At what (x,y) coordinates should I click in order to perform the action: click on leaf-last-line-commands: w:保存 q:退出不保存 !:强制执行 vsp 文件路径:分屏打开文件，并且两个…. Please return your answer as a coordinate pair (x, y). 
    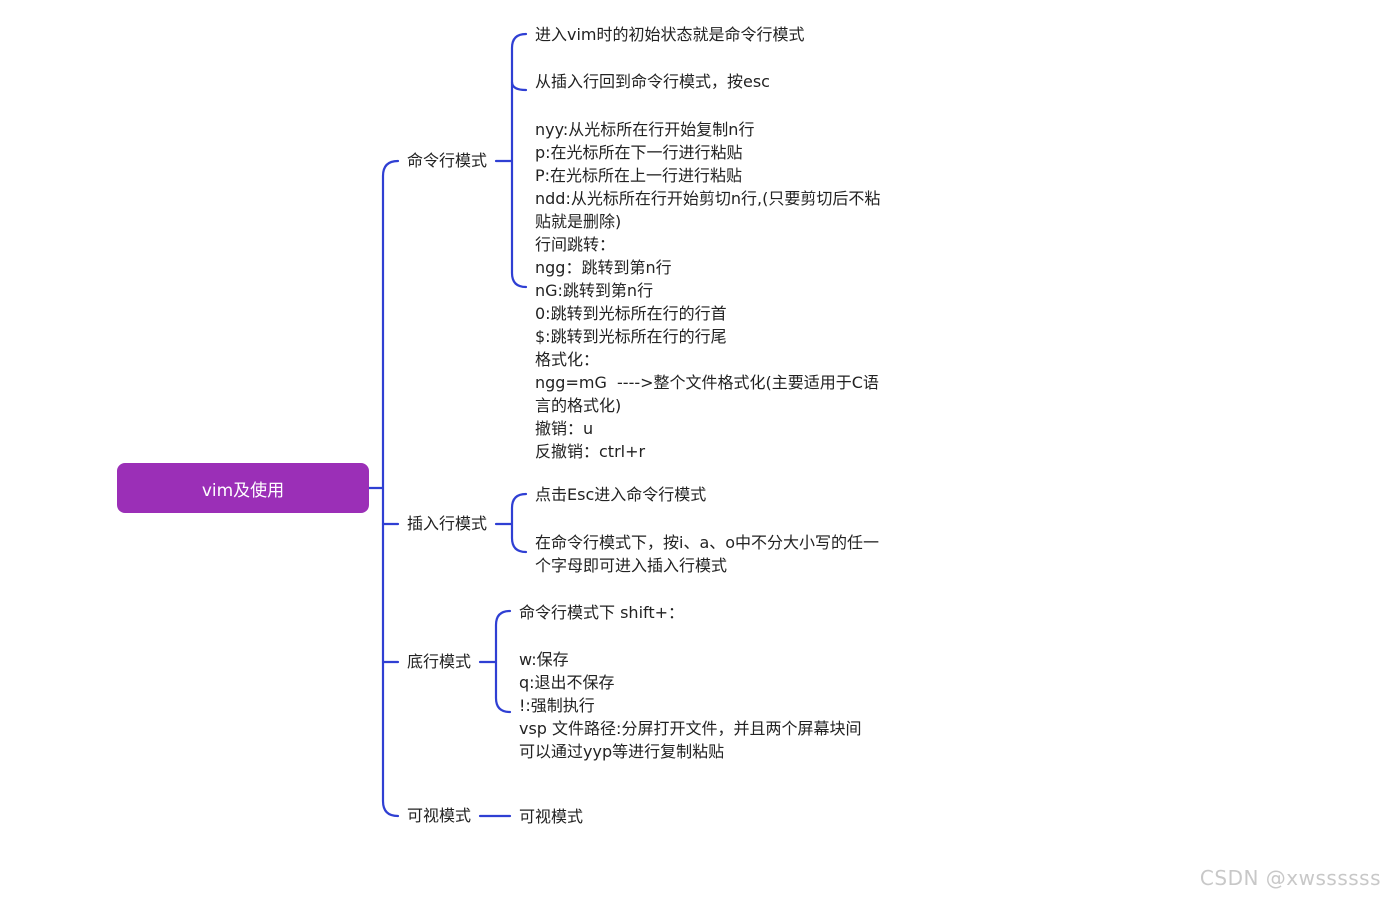
    Looking at the image, I should click on (690, 705).